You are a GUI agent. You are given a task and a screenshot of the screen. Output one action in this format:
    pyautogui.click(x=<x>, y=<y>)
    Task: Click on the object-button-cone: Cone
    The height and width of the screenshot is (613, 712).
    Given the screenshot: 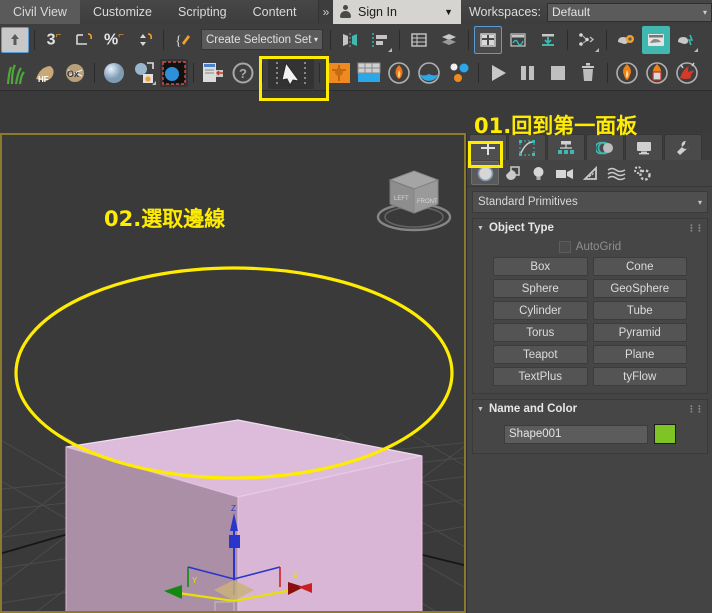 What is the action you would take?
    pyautogui.click(x=639, y=266)
    